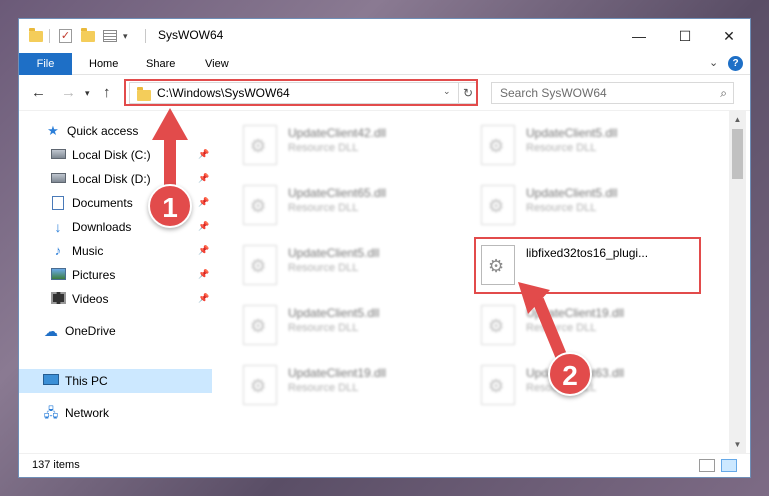 This screenshot has width=769, height=496. Describe the element at coordinates (144, 94) in the screenshot. I see `folder-icon` at that location.